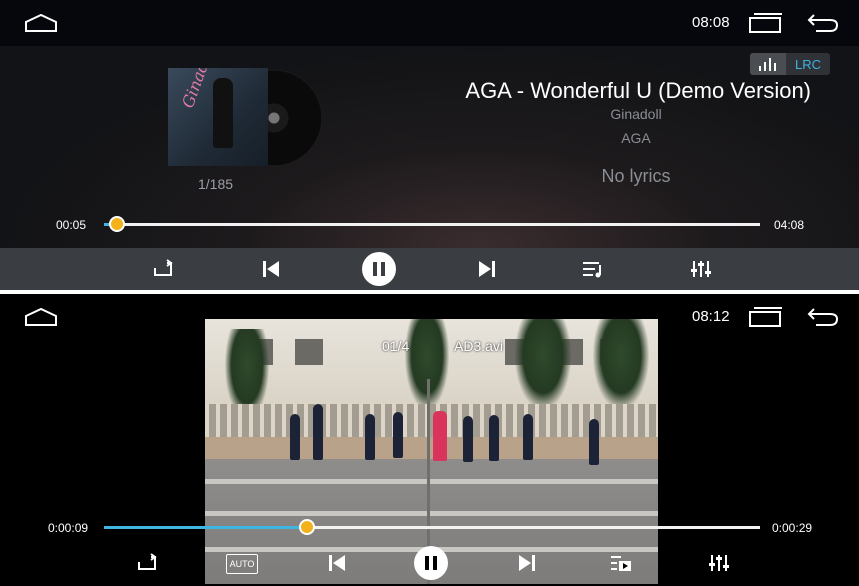 This screenshot has width=859, height=586. What do you see at coordinates (429, 317) in the screenshot?
I see `status-bar: 08:12` at bounding box center [429, 317].